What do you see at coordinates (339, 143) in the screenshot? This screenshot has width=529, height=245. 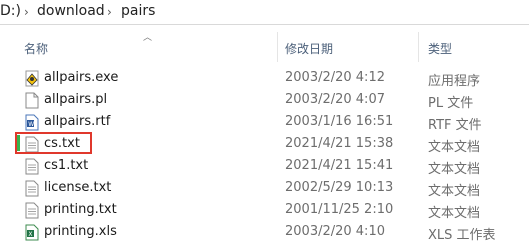 I see `file-modified: 2021/4/21 15:38` at bounding box center [339, 143].